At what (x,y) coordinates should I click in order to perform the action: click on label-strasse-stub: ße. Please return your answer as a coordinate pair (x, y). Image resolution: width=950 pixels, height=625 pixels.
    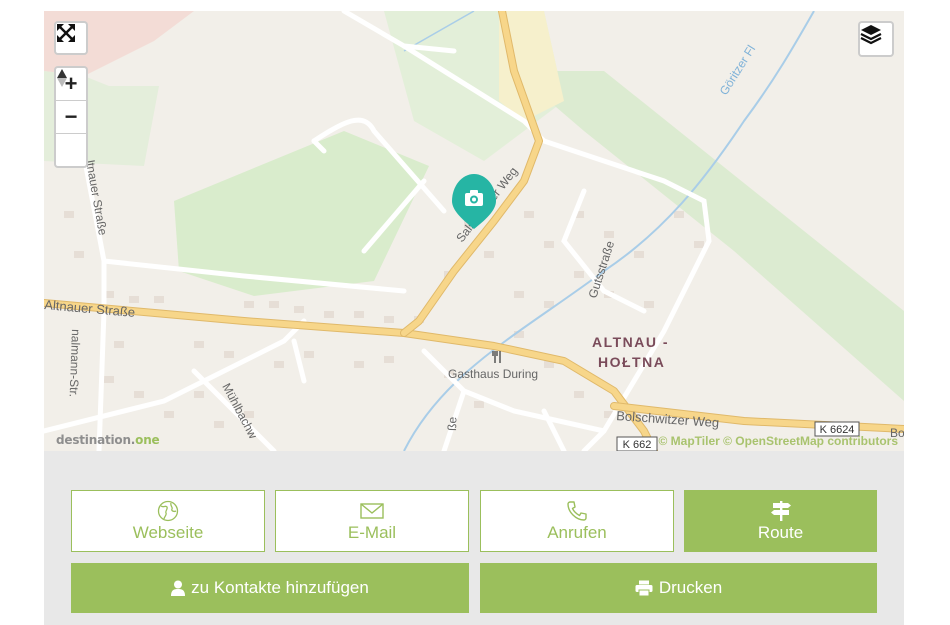
    Looking at the image, I should click on (452, 423).